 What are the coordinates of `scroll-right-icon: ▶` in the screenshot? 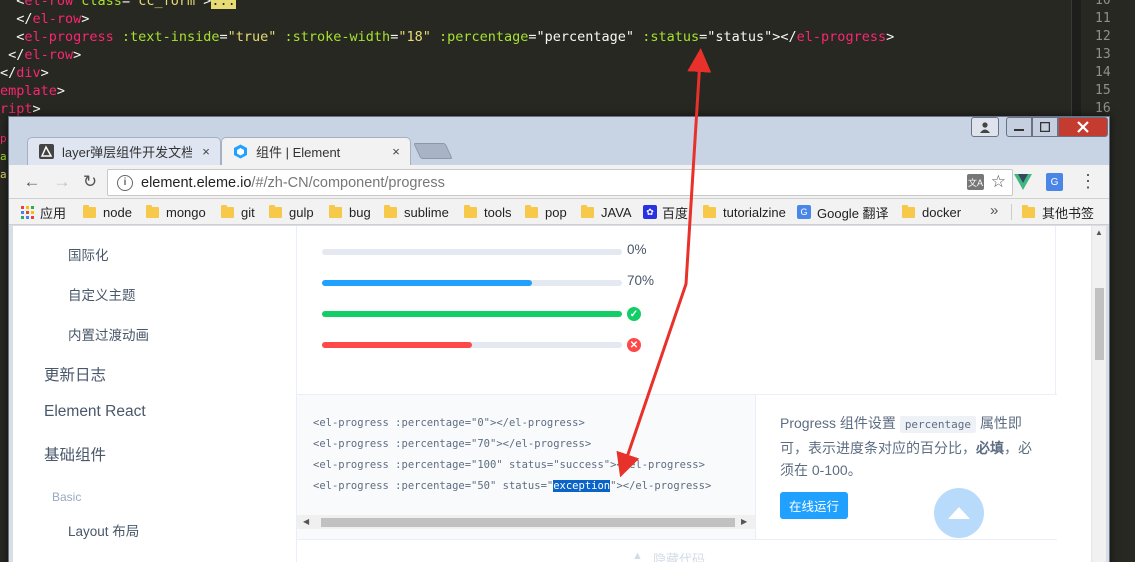 It's located at (744, 522).